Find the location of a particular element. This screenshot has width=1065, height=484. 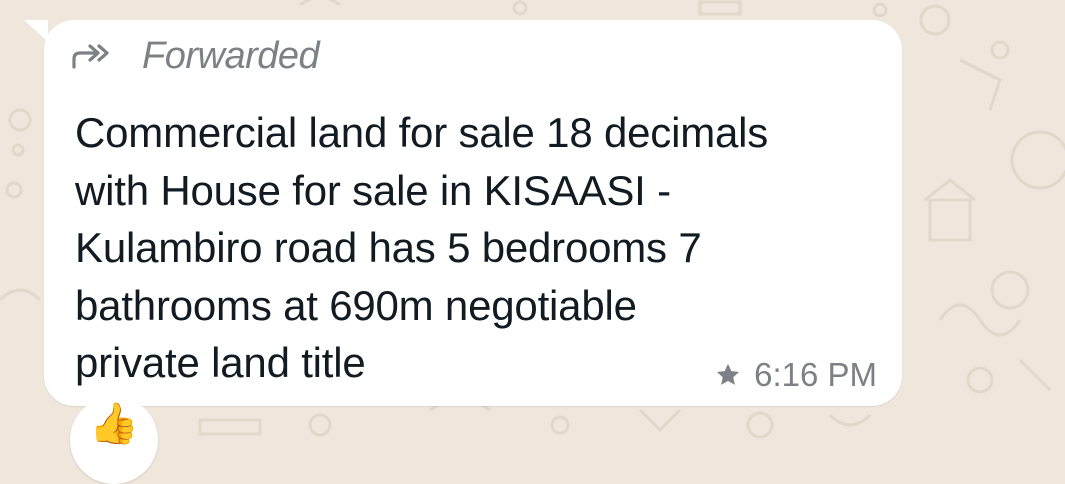

forwarded-indicator: Forwarded is located at coordinates (195, 56).